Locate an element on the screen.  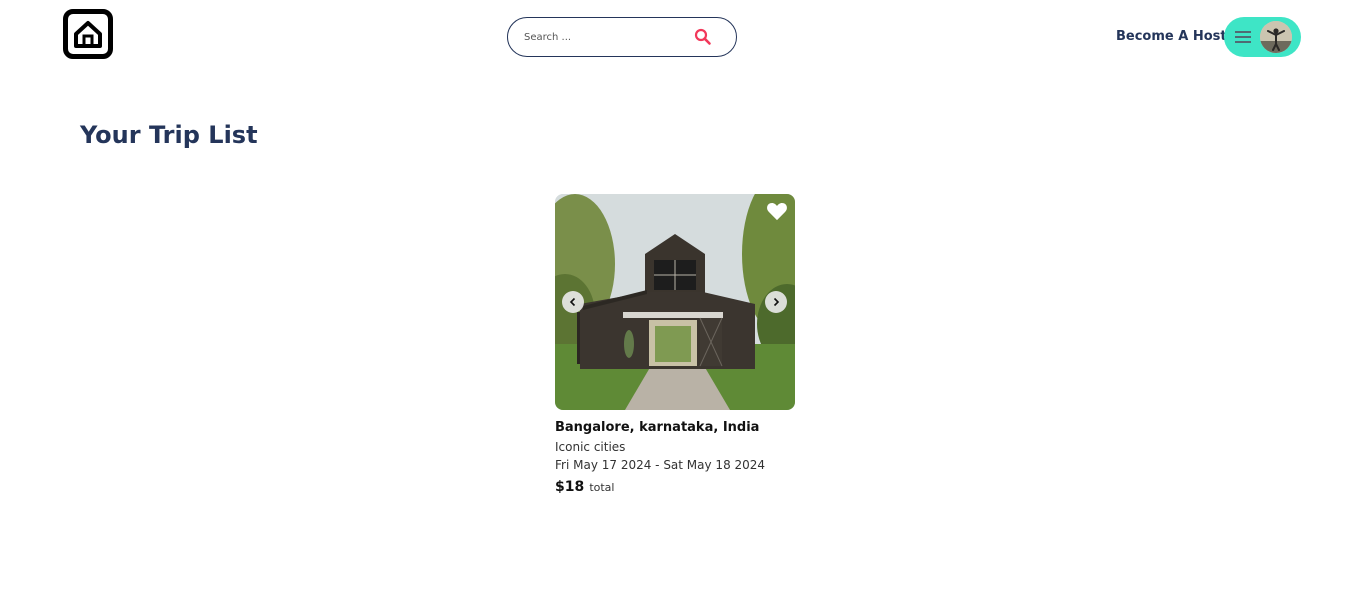
search-icon is located at coordinates (703, 37).